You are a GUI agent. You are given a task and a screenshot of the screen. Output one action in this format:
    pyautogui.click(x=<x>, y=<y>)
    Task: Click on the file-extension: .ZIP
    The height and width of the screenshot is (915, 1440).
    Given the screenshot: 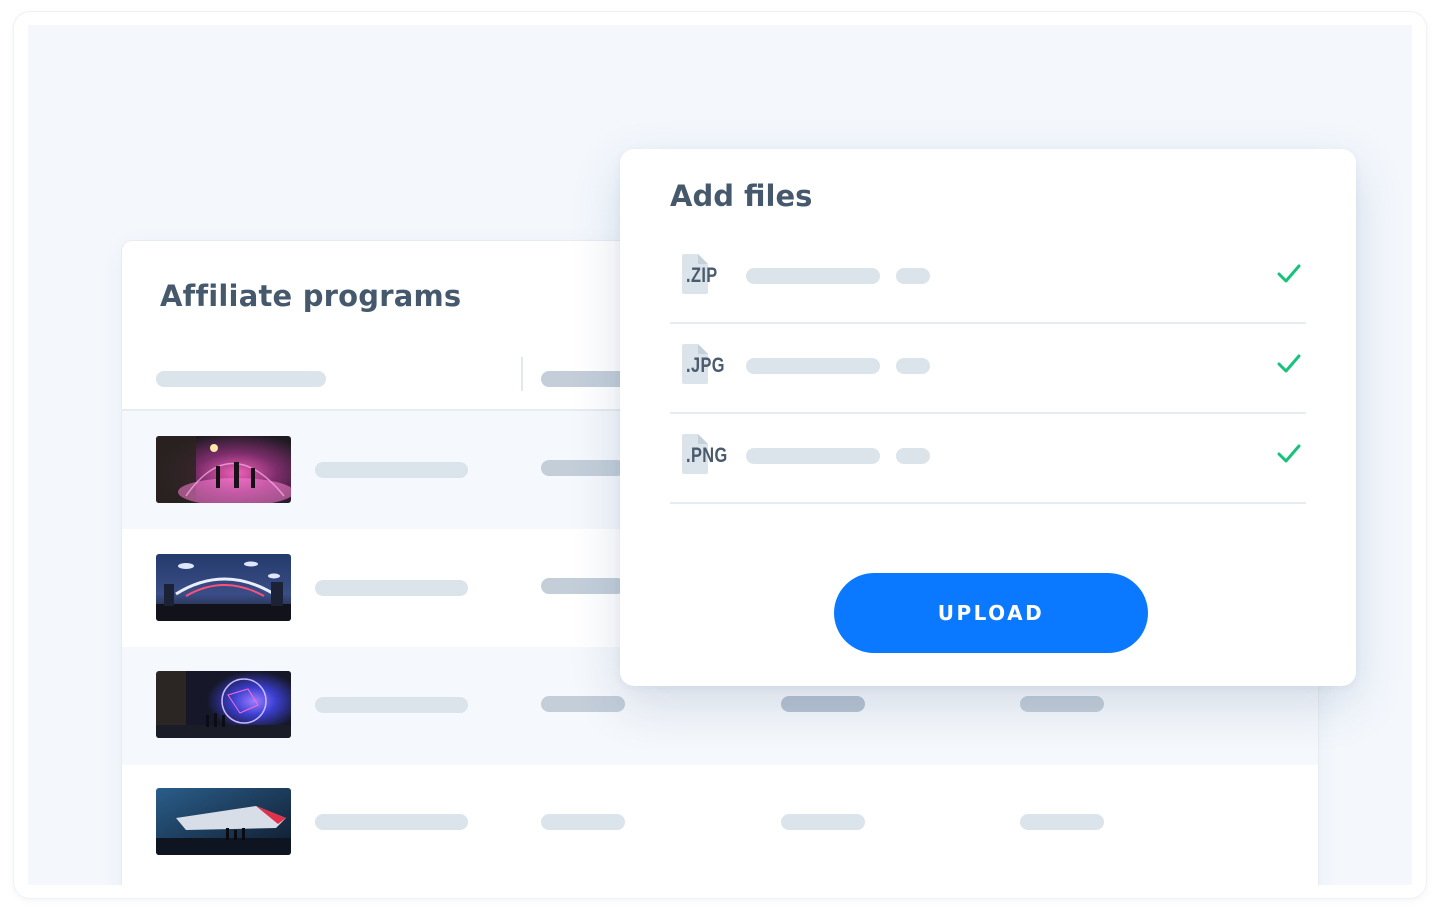 What is the action you would take?
    pyautogui.click(x=702, y=275)
    